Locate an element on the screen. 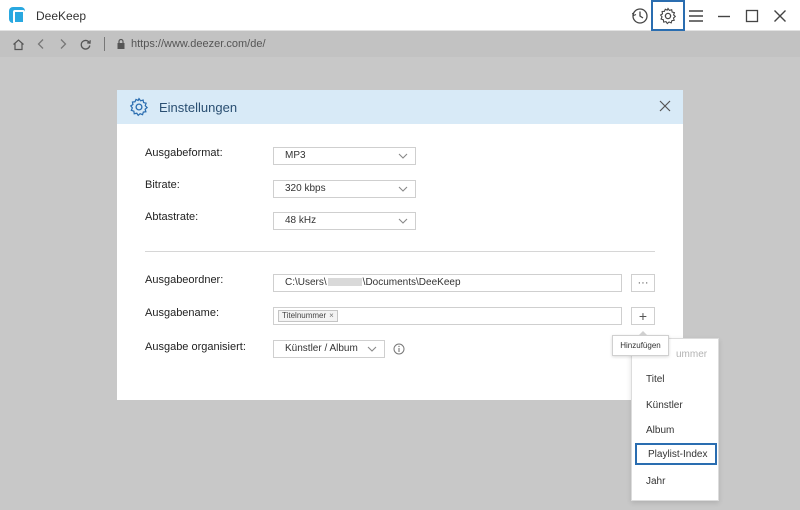 This screenshot has width=800, height=510. organize-value: Künstler / Album is located at coordinates (321, 348).